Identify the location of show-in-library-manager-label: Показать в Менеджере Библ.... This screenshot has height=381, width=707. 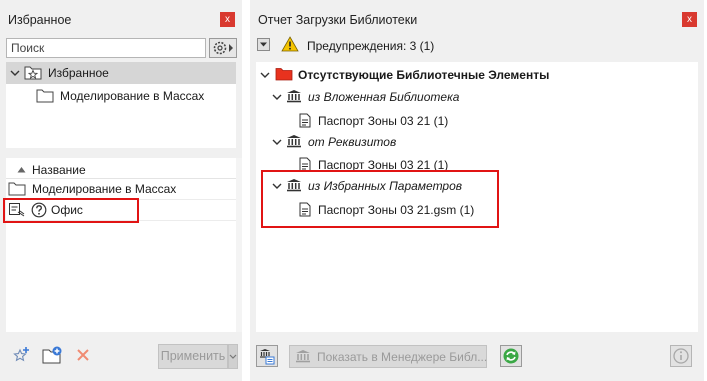
(402, 357).